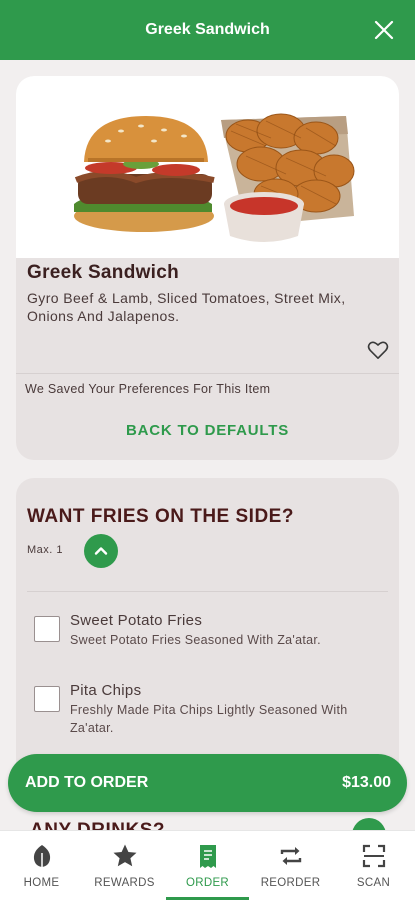 The width and height of the screenshot is (415, 900). I want to click on order-price: $13.00, so click(366, 782).